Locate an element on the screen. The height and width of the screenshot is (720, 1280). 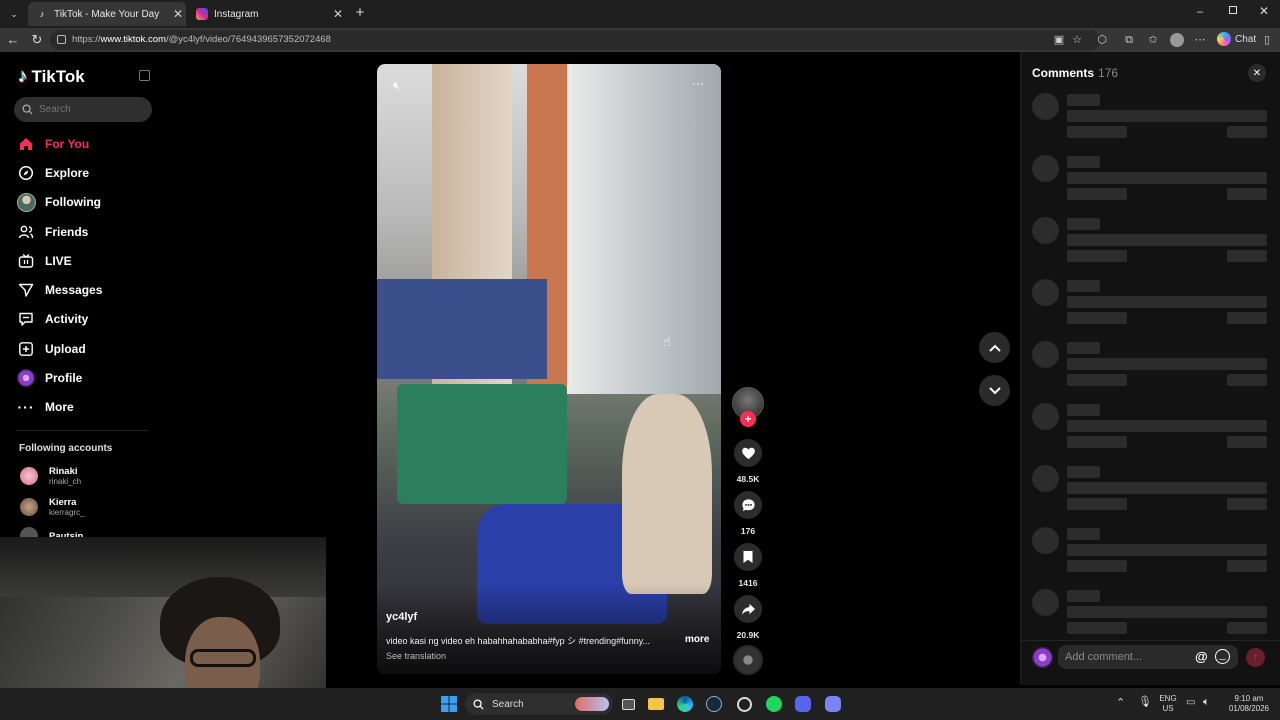
post-comment-button: ↑ is located at coordinates (1255, 657).